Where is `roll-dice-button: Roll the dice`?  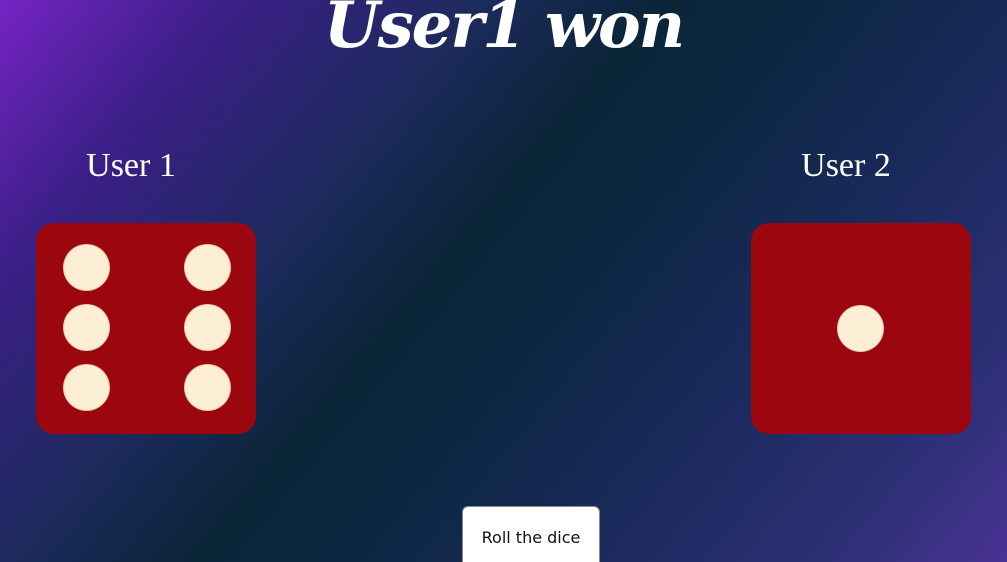
roll-dice-button: Roll the dice is located at coordinates (531, 534).